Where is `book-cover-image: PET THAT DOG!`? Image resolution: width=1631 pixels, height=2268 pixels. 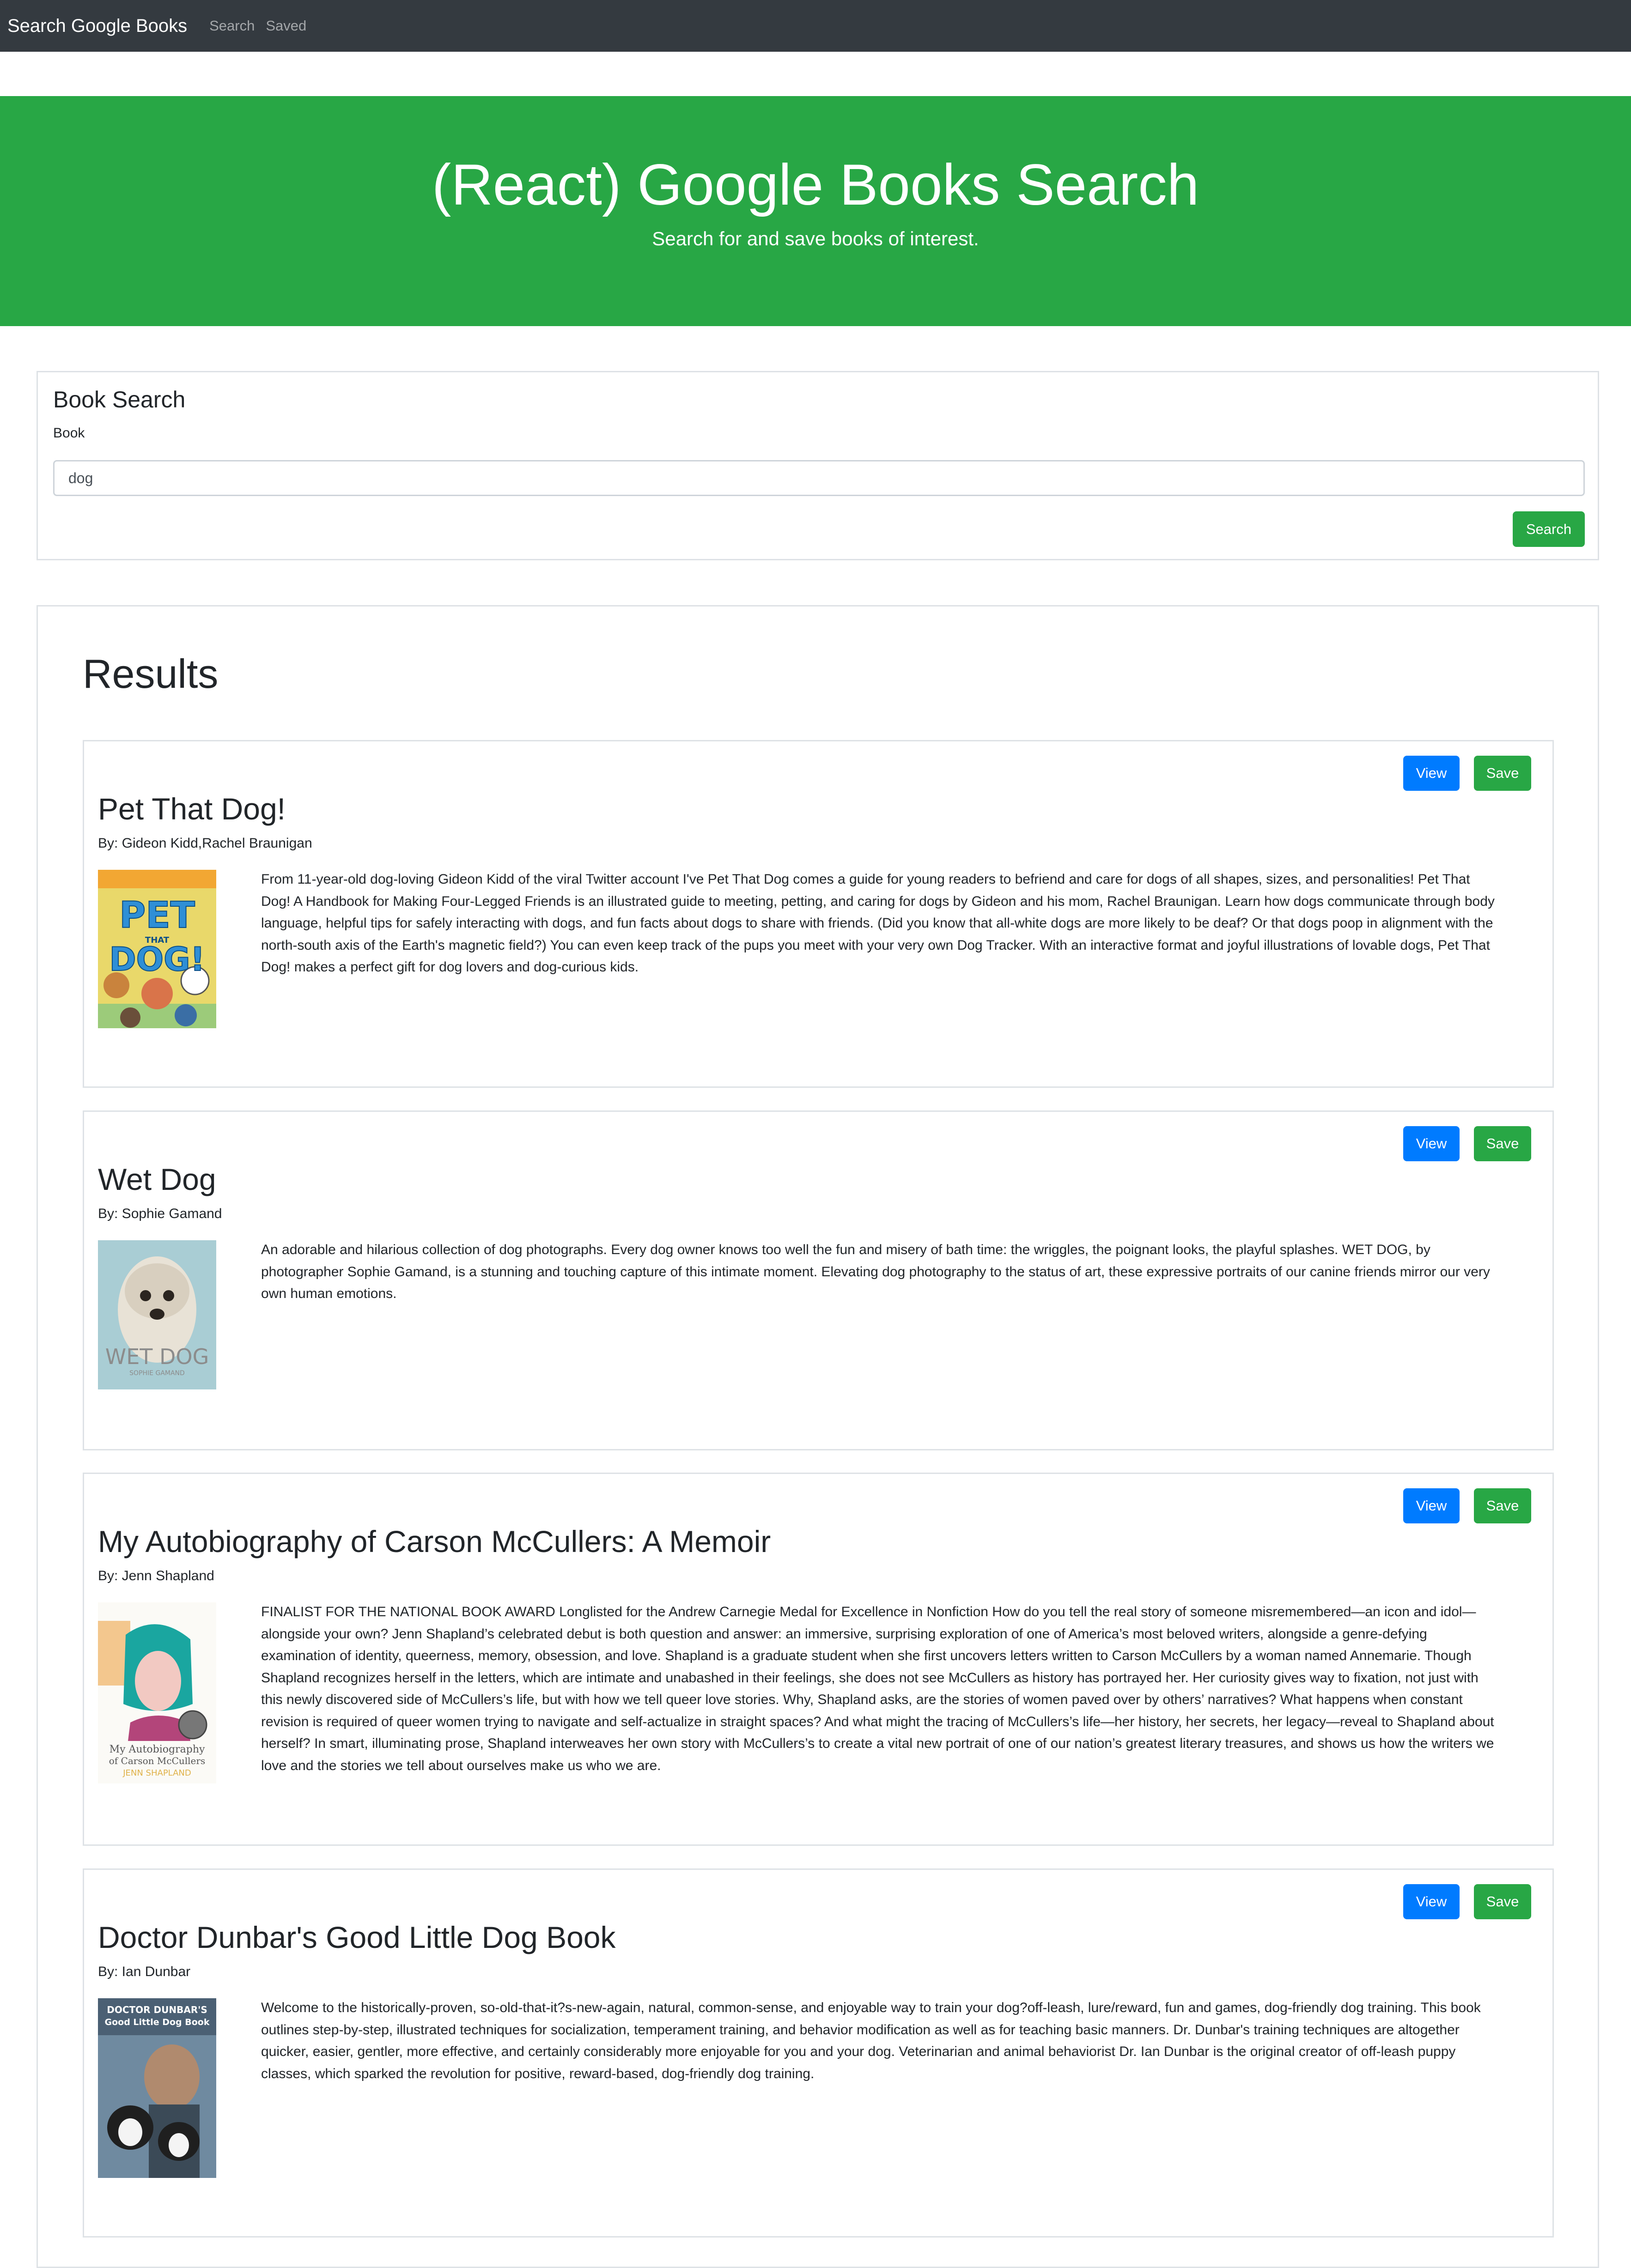 book-cover-image: PET THAT DOG! is located at coordinates (157, 949).